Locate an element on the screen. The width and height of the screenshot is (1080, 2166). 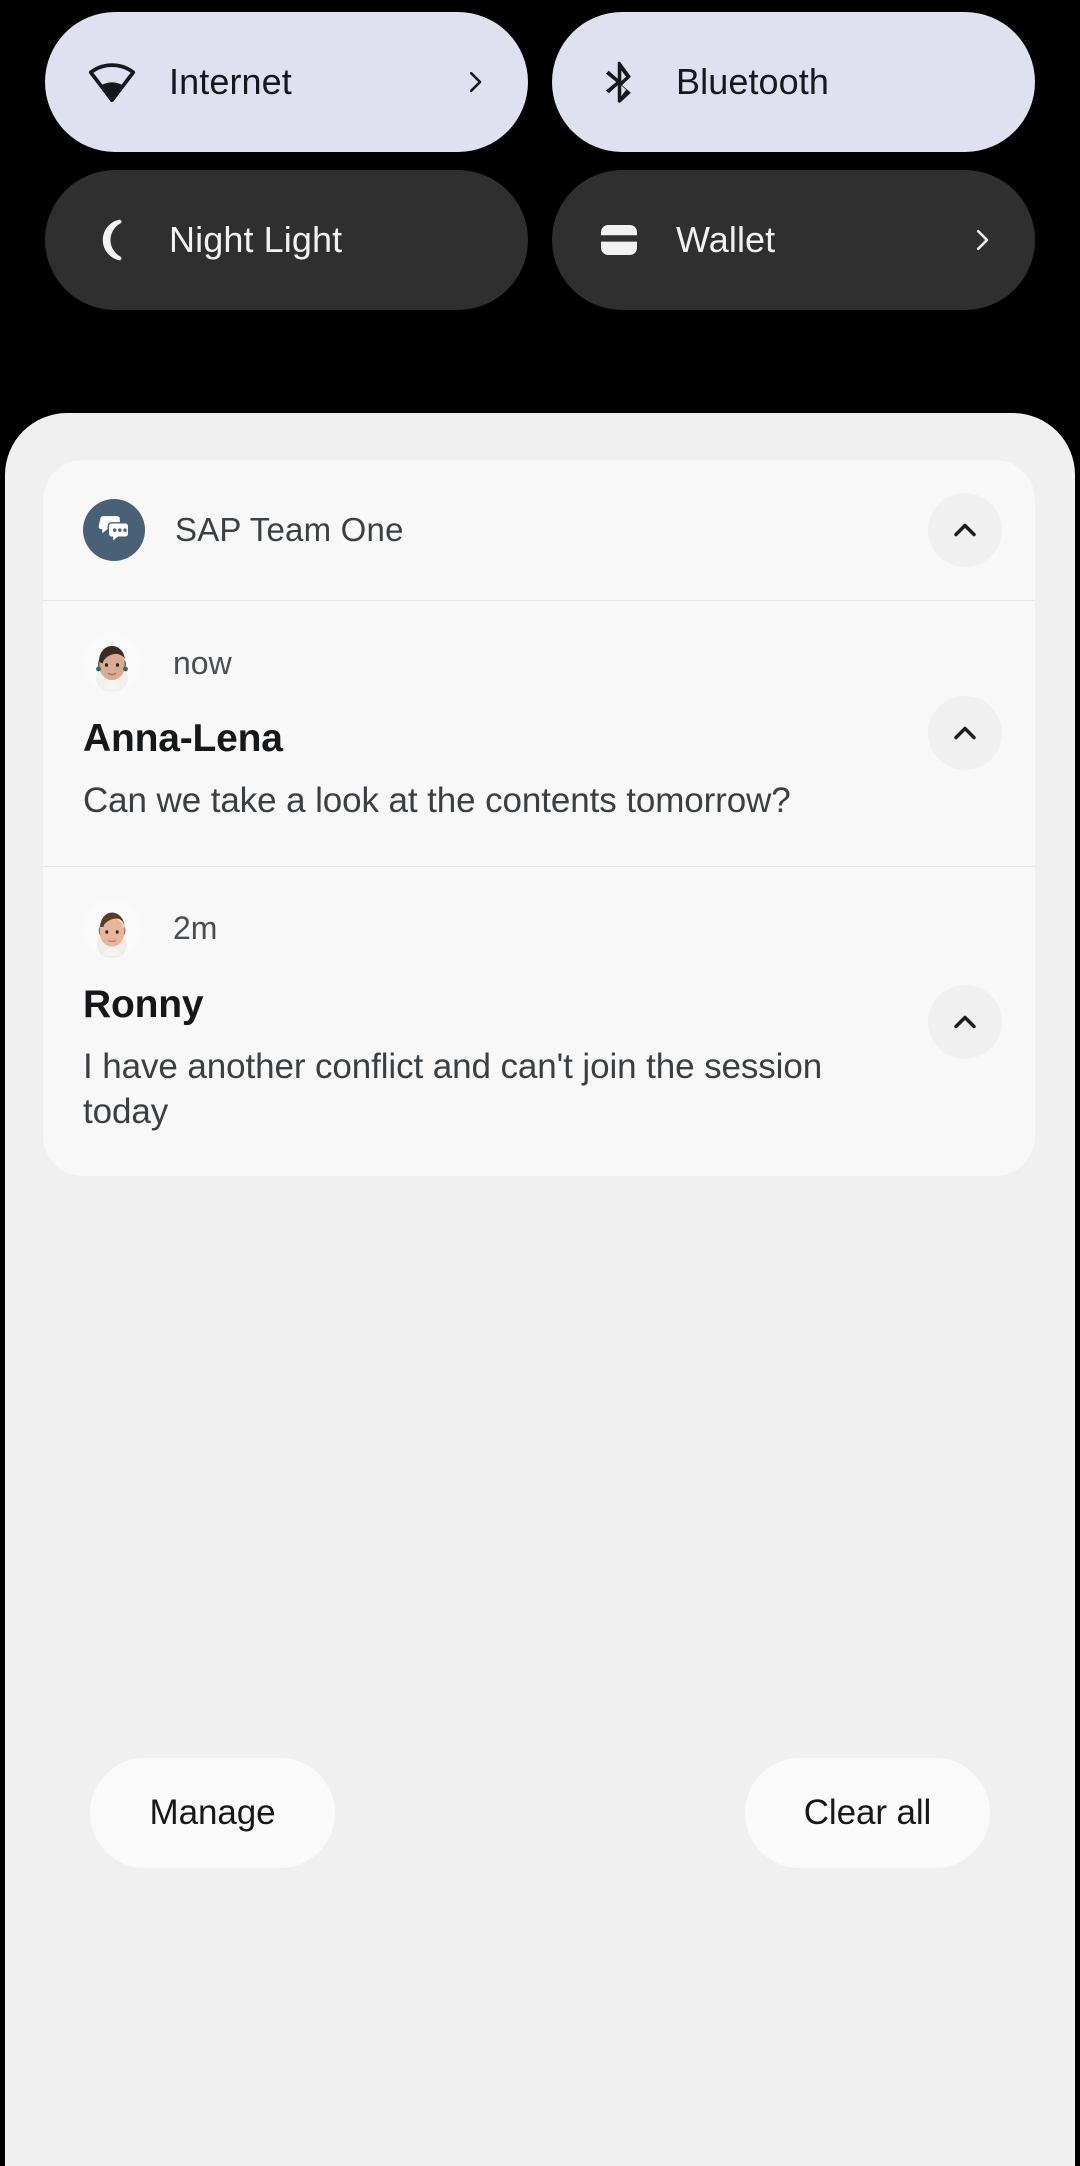
wallet-icon is located at coordinates (619, 240).